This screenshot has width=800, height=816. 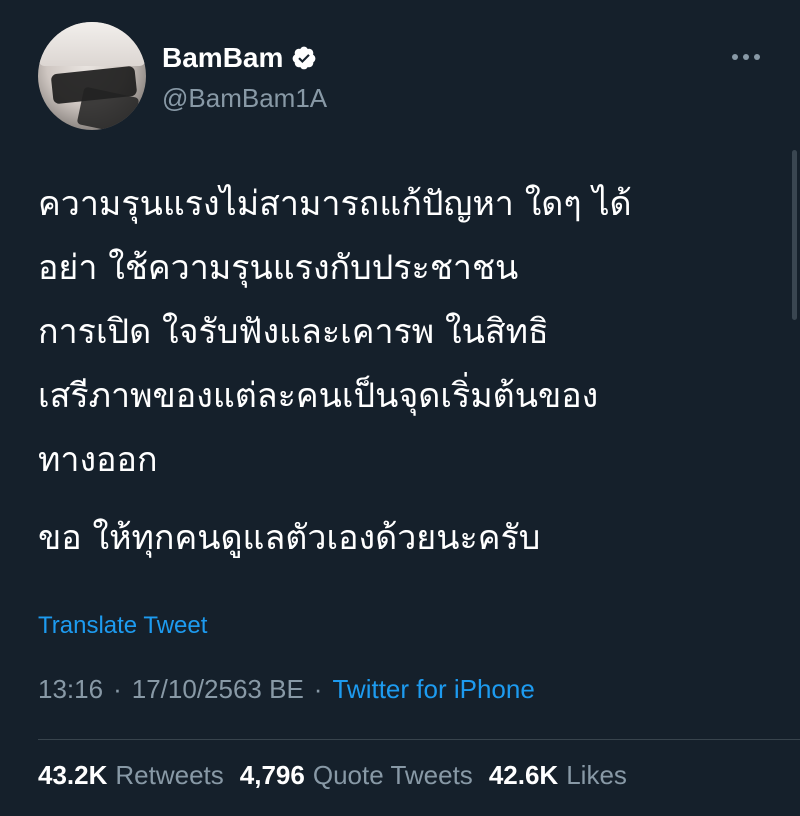 What do you see at coordinates (419, 739) in the screenshot?
I see `divider` at bounding box center [419, 739].